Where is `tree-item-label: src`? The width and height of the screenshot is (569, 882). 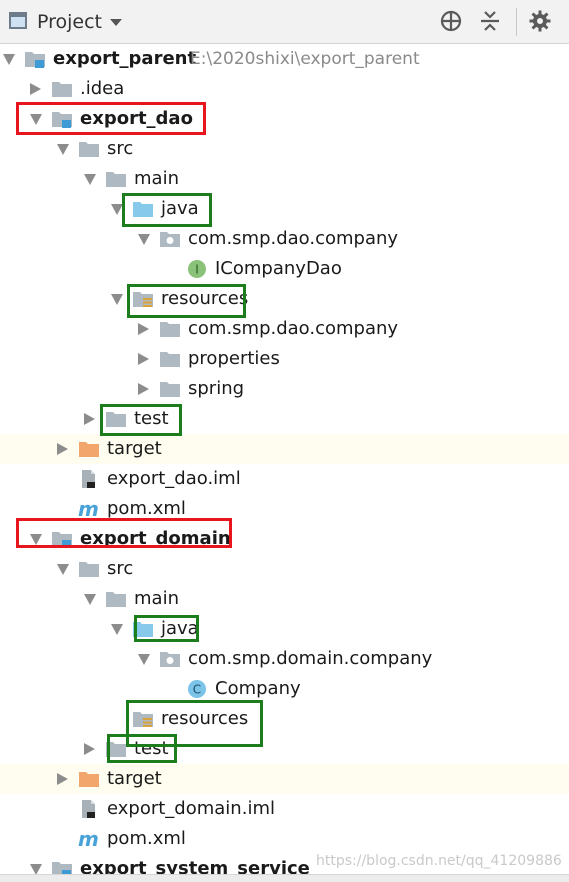
tree-item-label: src is located at coordinates (120, 148).